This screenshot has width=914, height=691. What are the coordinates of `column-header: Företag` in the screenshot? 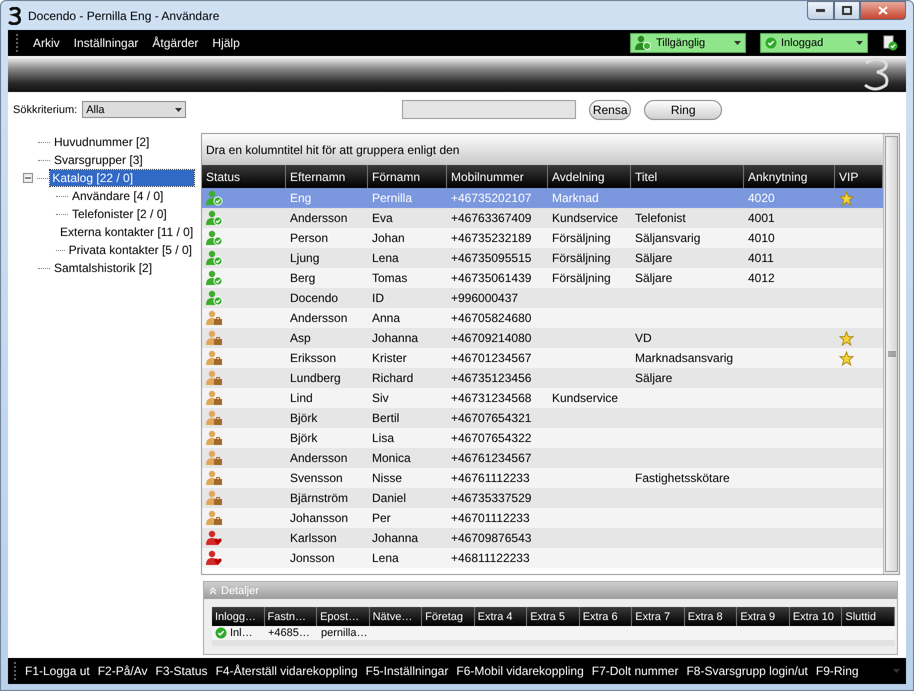 It's located at (448, 616).